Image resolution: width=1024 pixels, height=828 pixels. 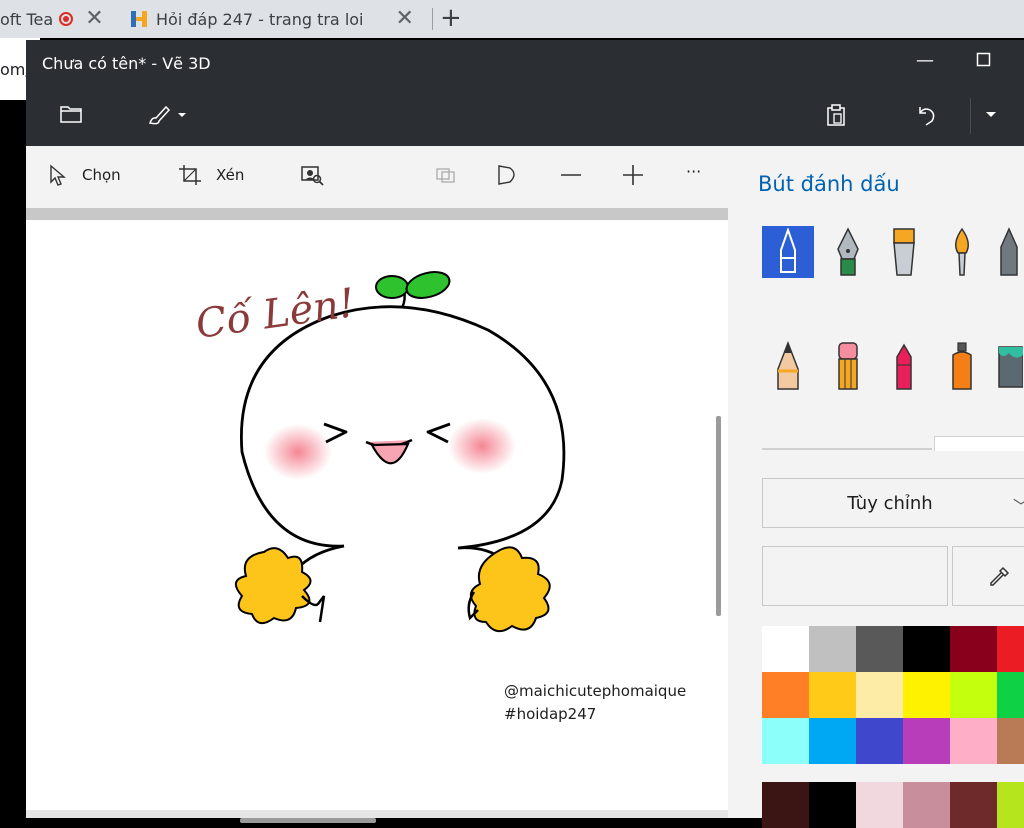 I want to click on pompom-left, so click(x=273, y=586).